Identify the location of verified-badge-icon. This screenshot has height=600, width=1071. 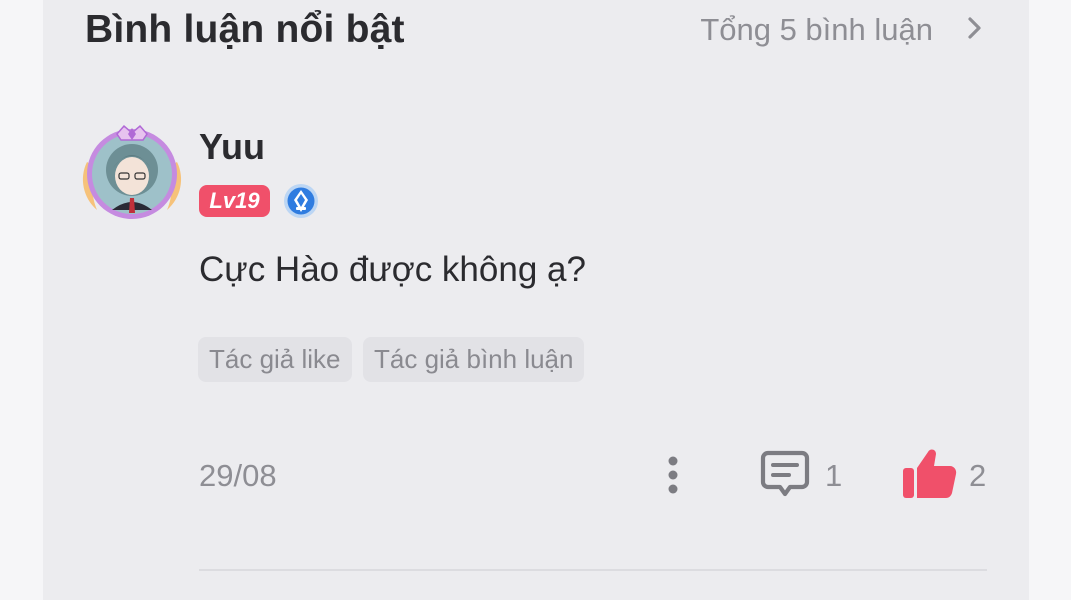
(301, 201).